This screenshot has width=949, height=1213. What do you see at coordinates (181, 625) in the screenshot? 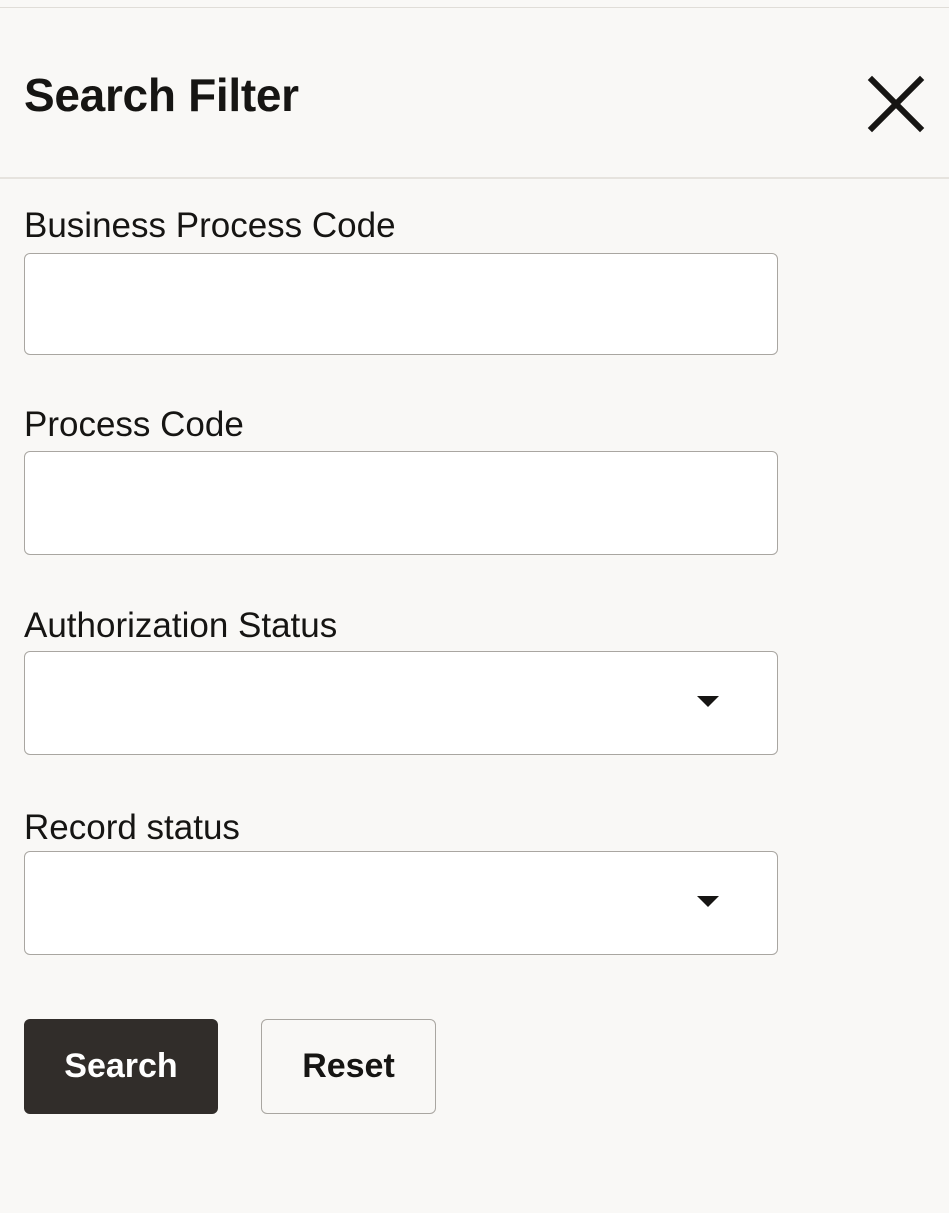
I see `authorization-status-label: Authorization Status` at bounding box center [181, 625].